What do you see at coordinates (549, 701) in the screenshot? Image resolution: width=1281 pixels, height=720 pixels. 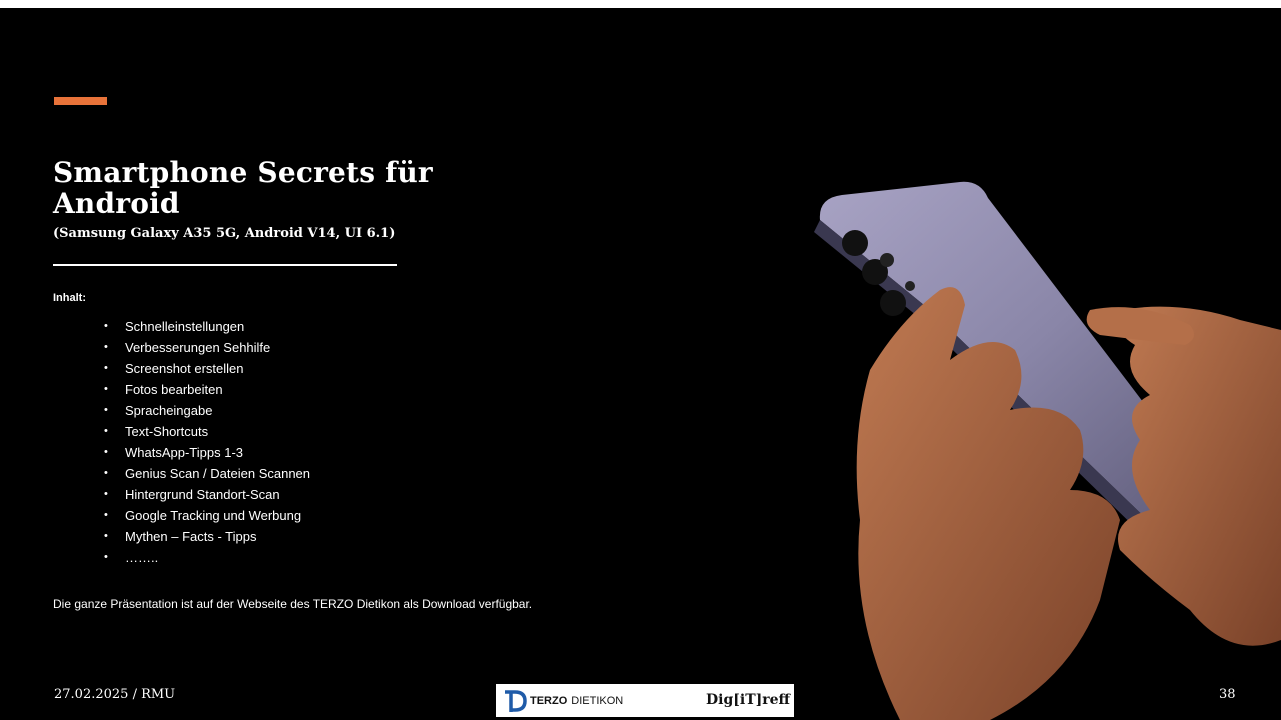 I see `logo-terzo-text: TERZO` at bounding box center [549, 701].